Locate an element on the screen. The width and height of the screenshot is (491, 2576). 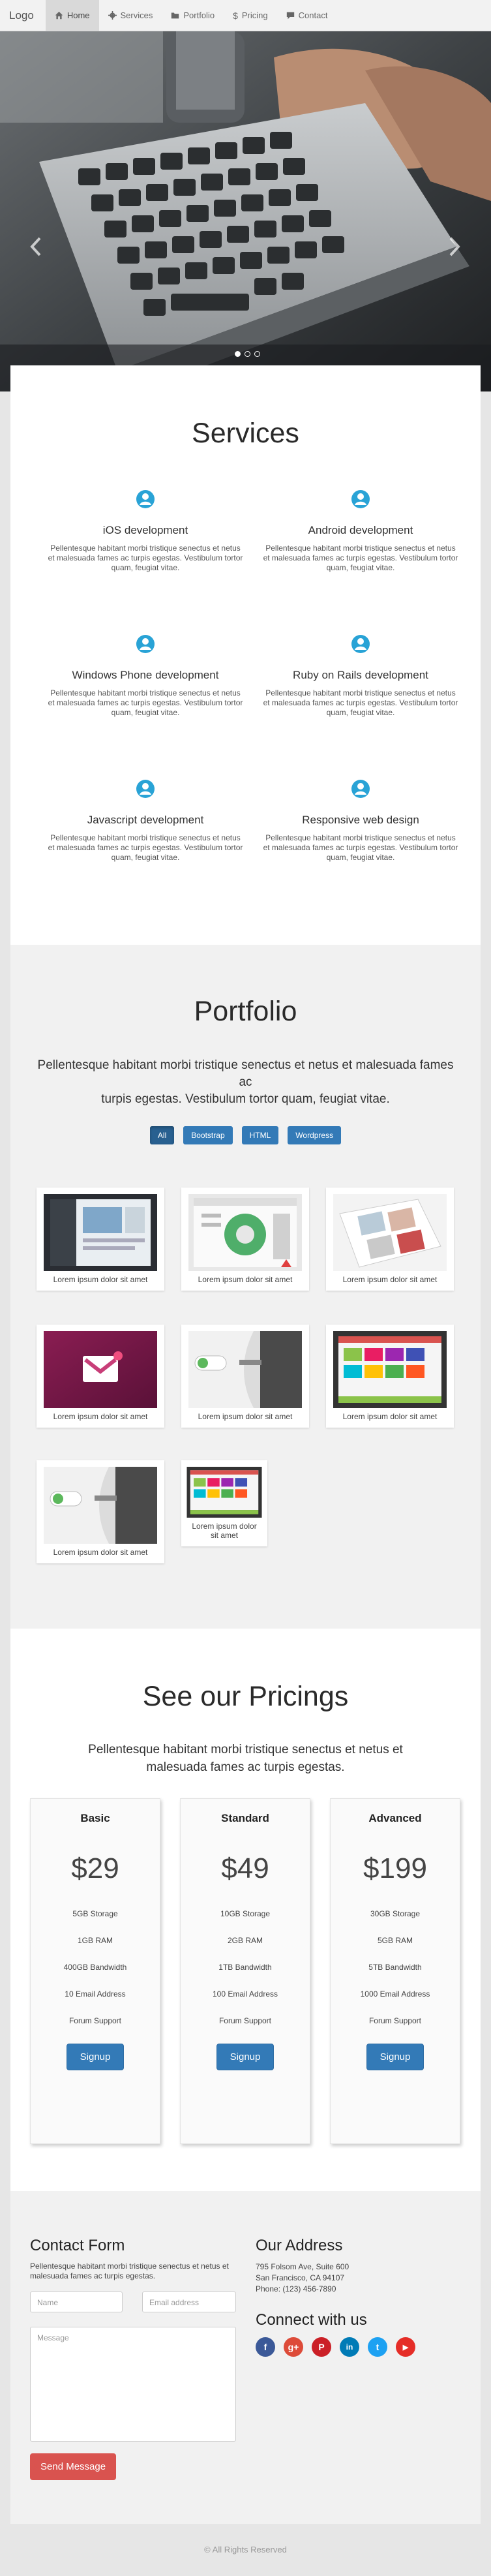
contact-form-title: Contact Form is located at coordinates (77, 2245).